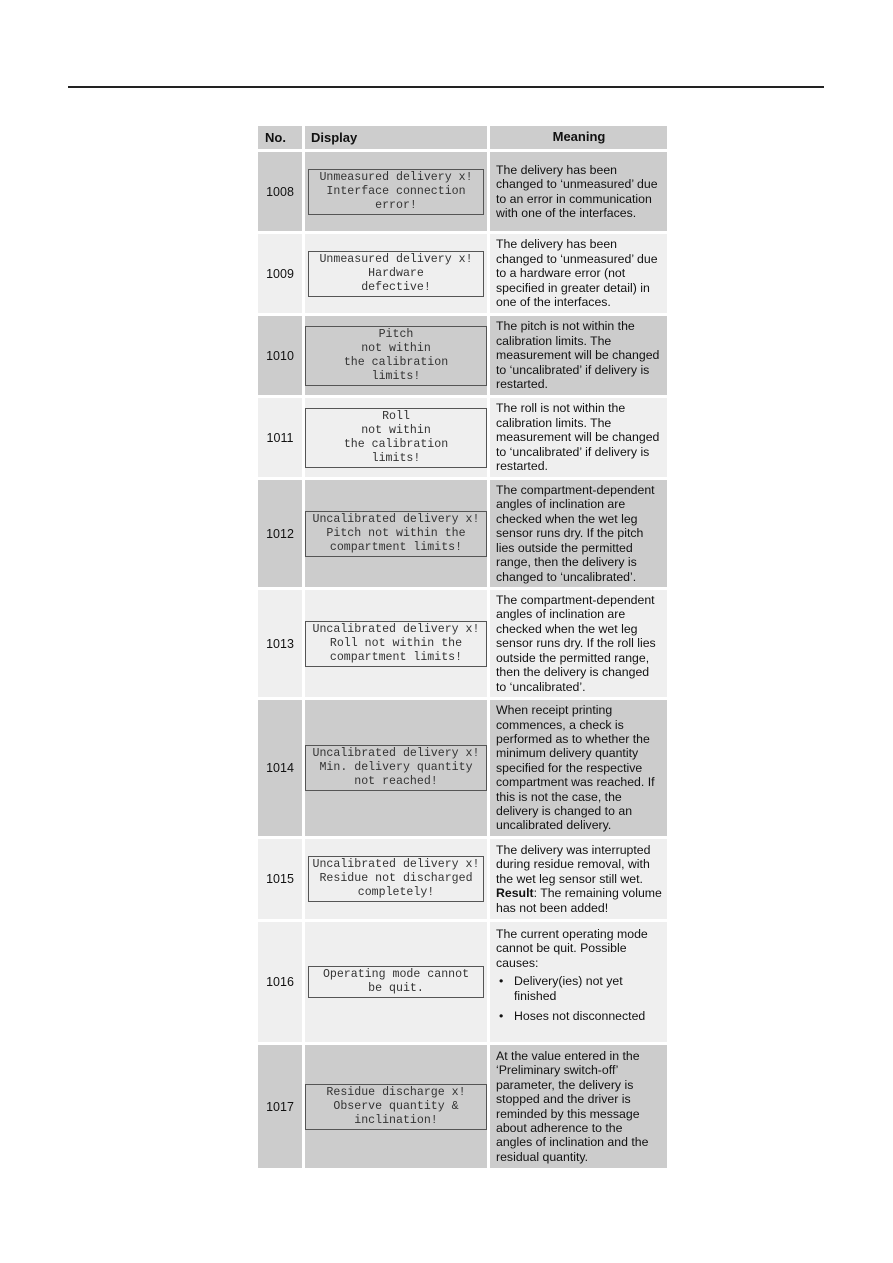  I want to click on display-message: Operating mode cannot be quit., so click(396, 982).